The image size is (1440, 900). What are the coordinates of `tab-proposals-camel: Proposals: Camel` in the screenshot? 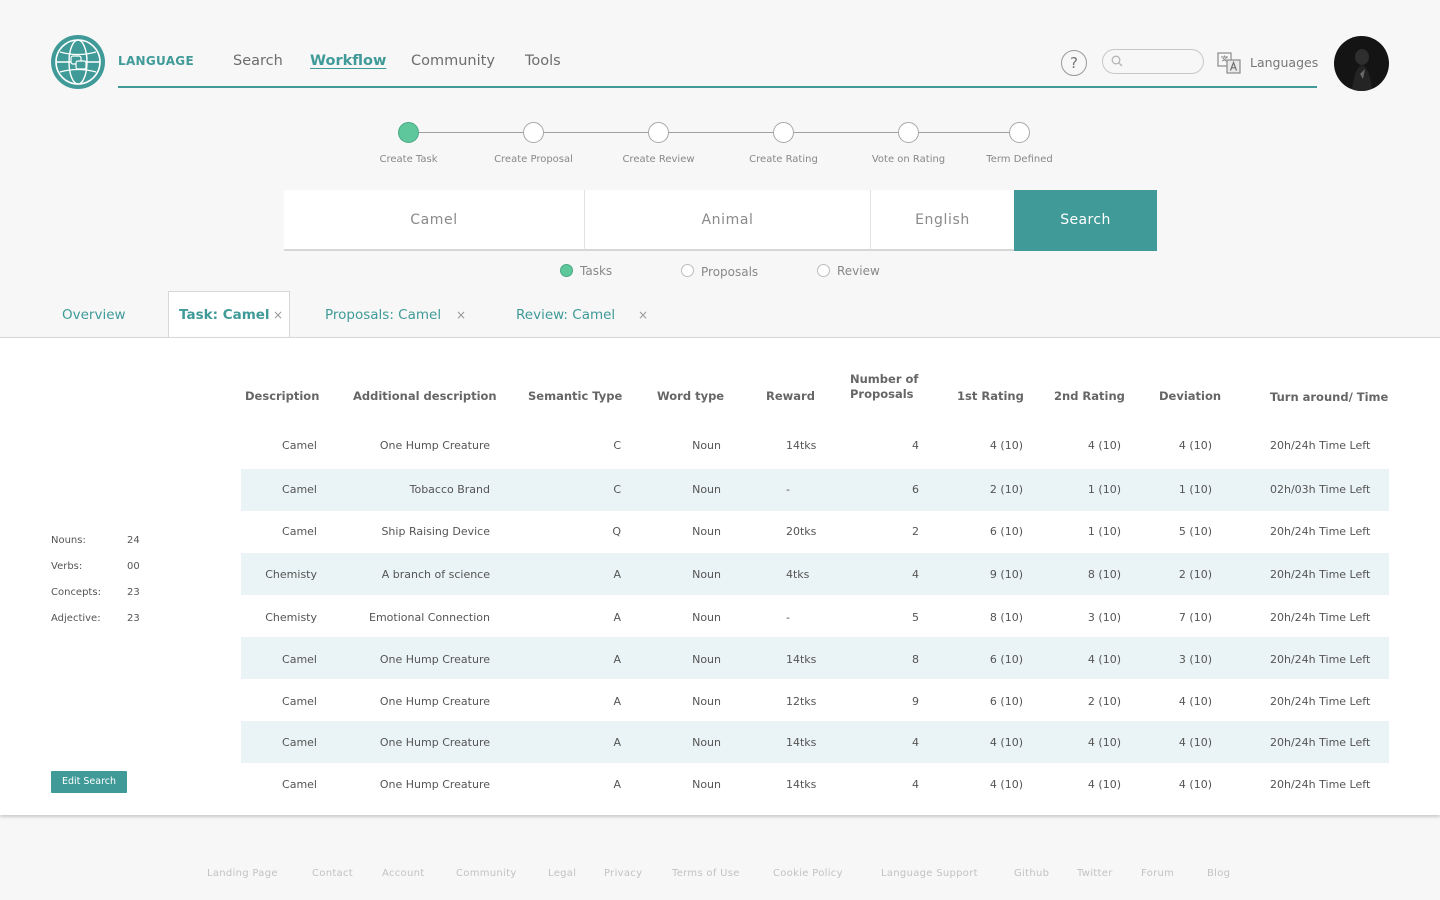 It's located at (383, 315).